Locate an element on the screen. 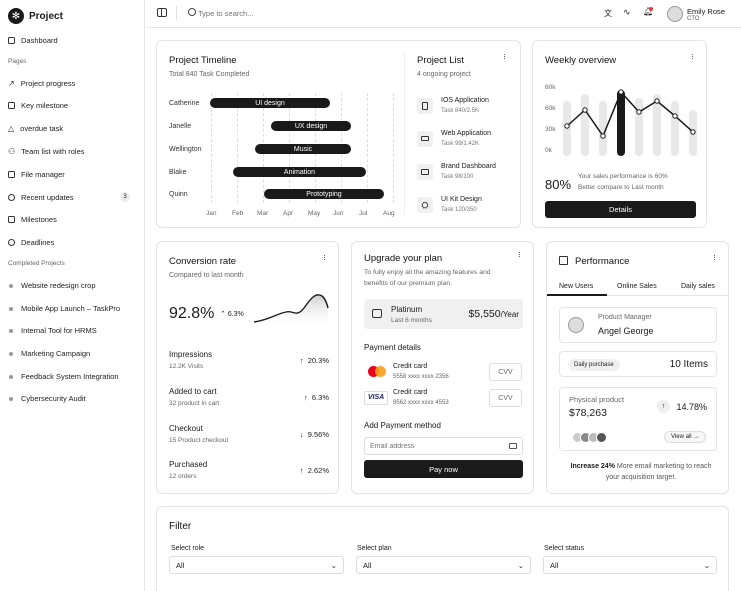  sidebar-completed-item: Mobile App Launch – TaskPro is located at coordinates (69, 308).